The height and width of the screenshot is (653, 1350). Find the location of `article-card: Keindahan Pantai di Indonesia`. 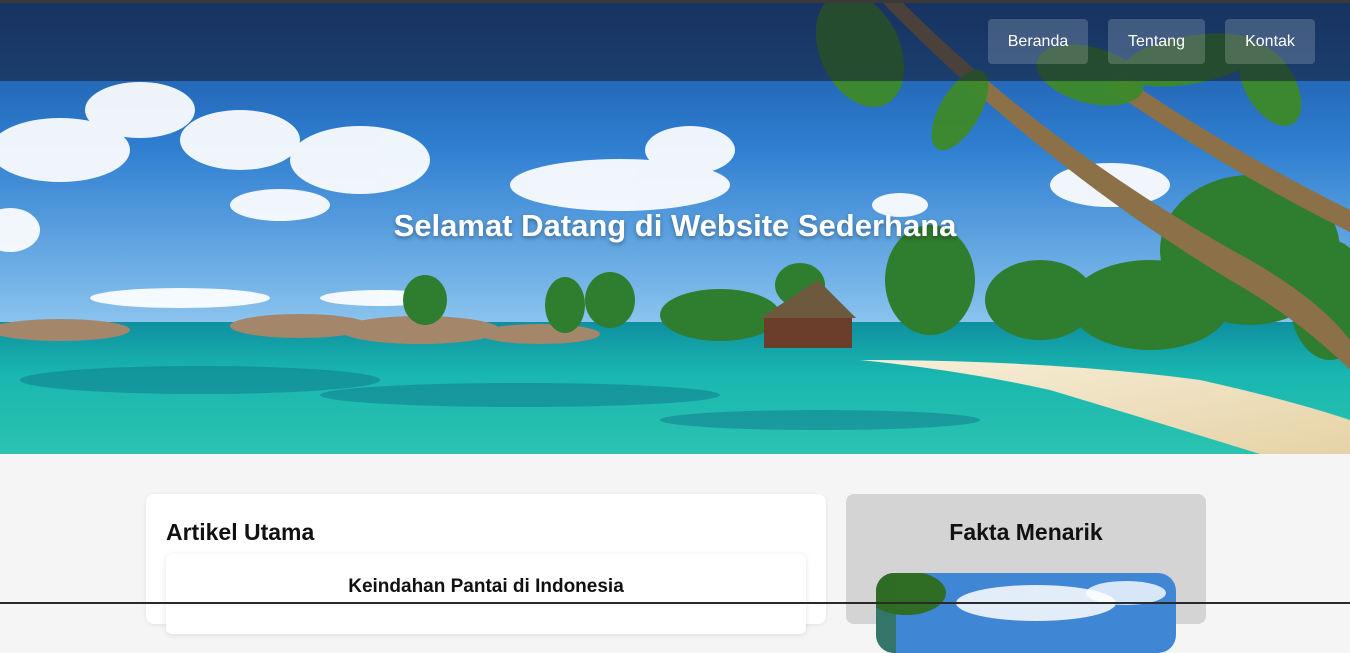

article-card: Keindahan Pantai di Indonesia is located at coordinates (486, 594).